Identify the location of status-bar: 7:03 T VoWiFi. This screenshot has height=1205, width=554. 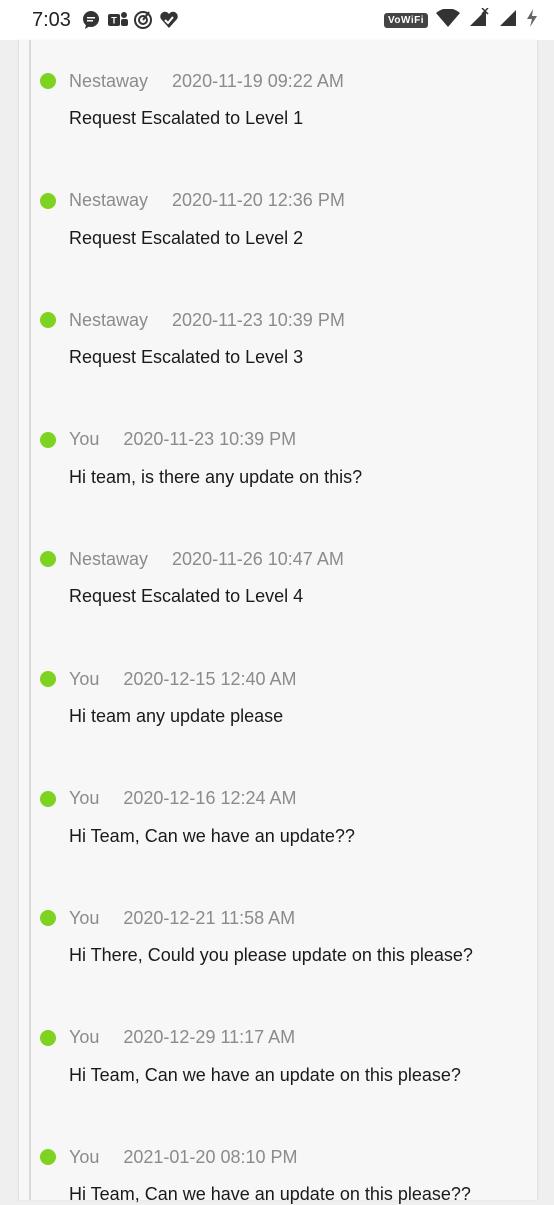
(277, 20).